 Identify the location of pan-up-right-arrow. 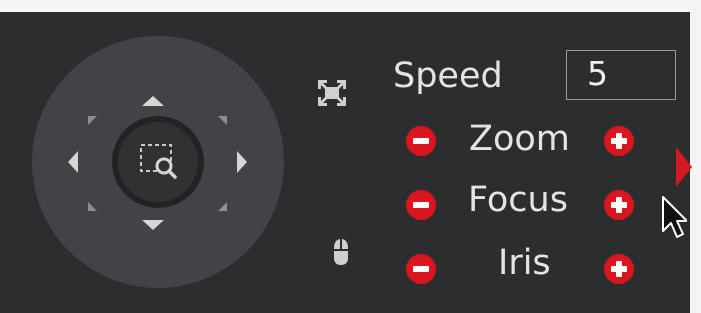
(222, 120).